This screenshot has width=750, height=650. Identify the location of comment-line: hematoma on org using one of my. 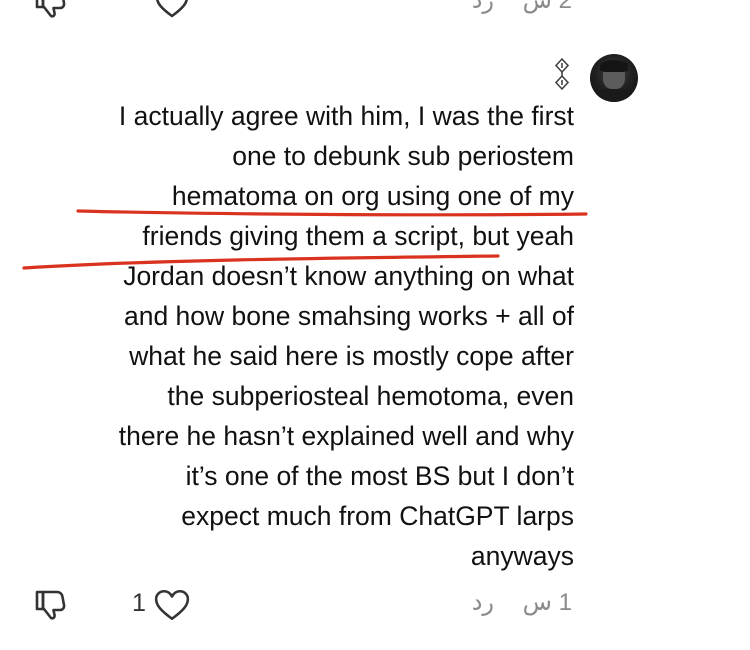
(372, 196).